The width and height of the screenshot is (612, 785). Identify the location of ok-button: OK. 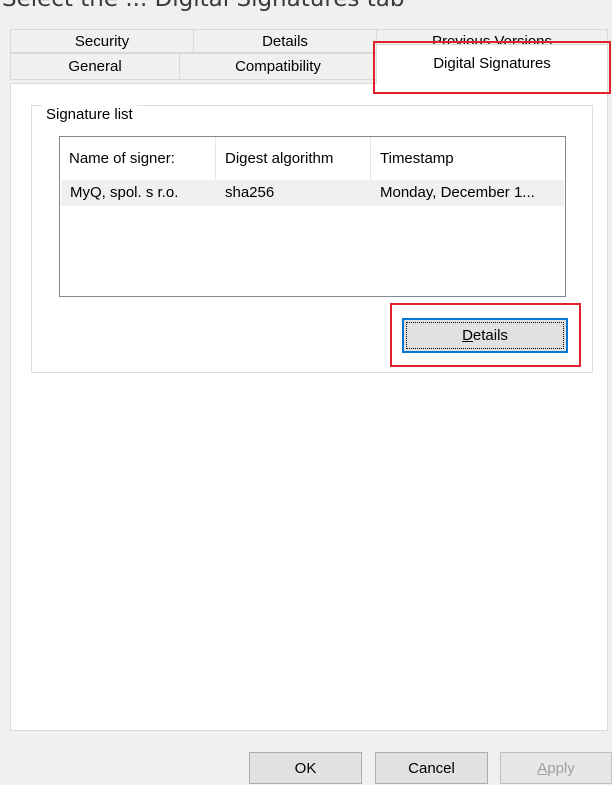
(305, 768).